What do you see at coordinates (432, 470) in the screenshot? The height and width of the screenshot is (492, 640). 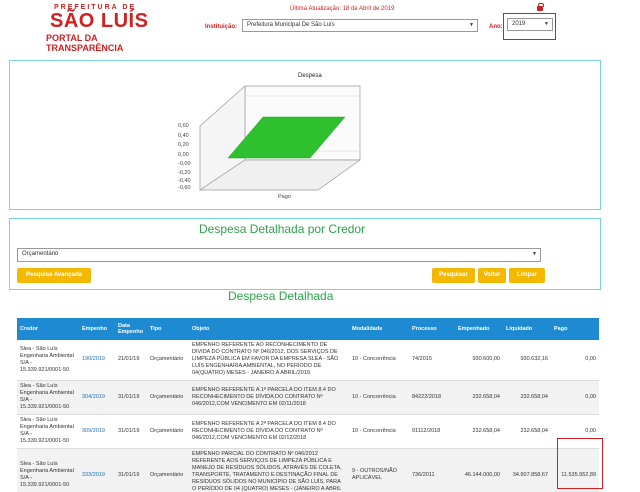 I see `cell-processo: 736/2011` at bounding box center [432, 470].